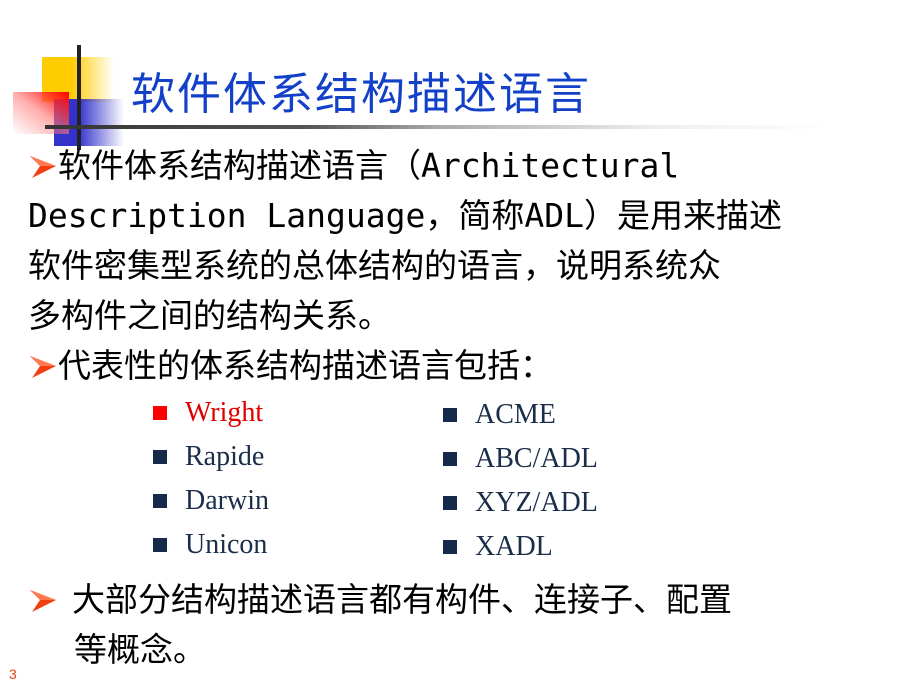  Describe the element at coordinates (374, 265) in the screenshot. I see `bullet-line: 软件密集型系统的总体结构的语言，说明系统众` at that location.